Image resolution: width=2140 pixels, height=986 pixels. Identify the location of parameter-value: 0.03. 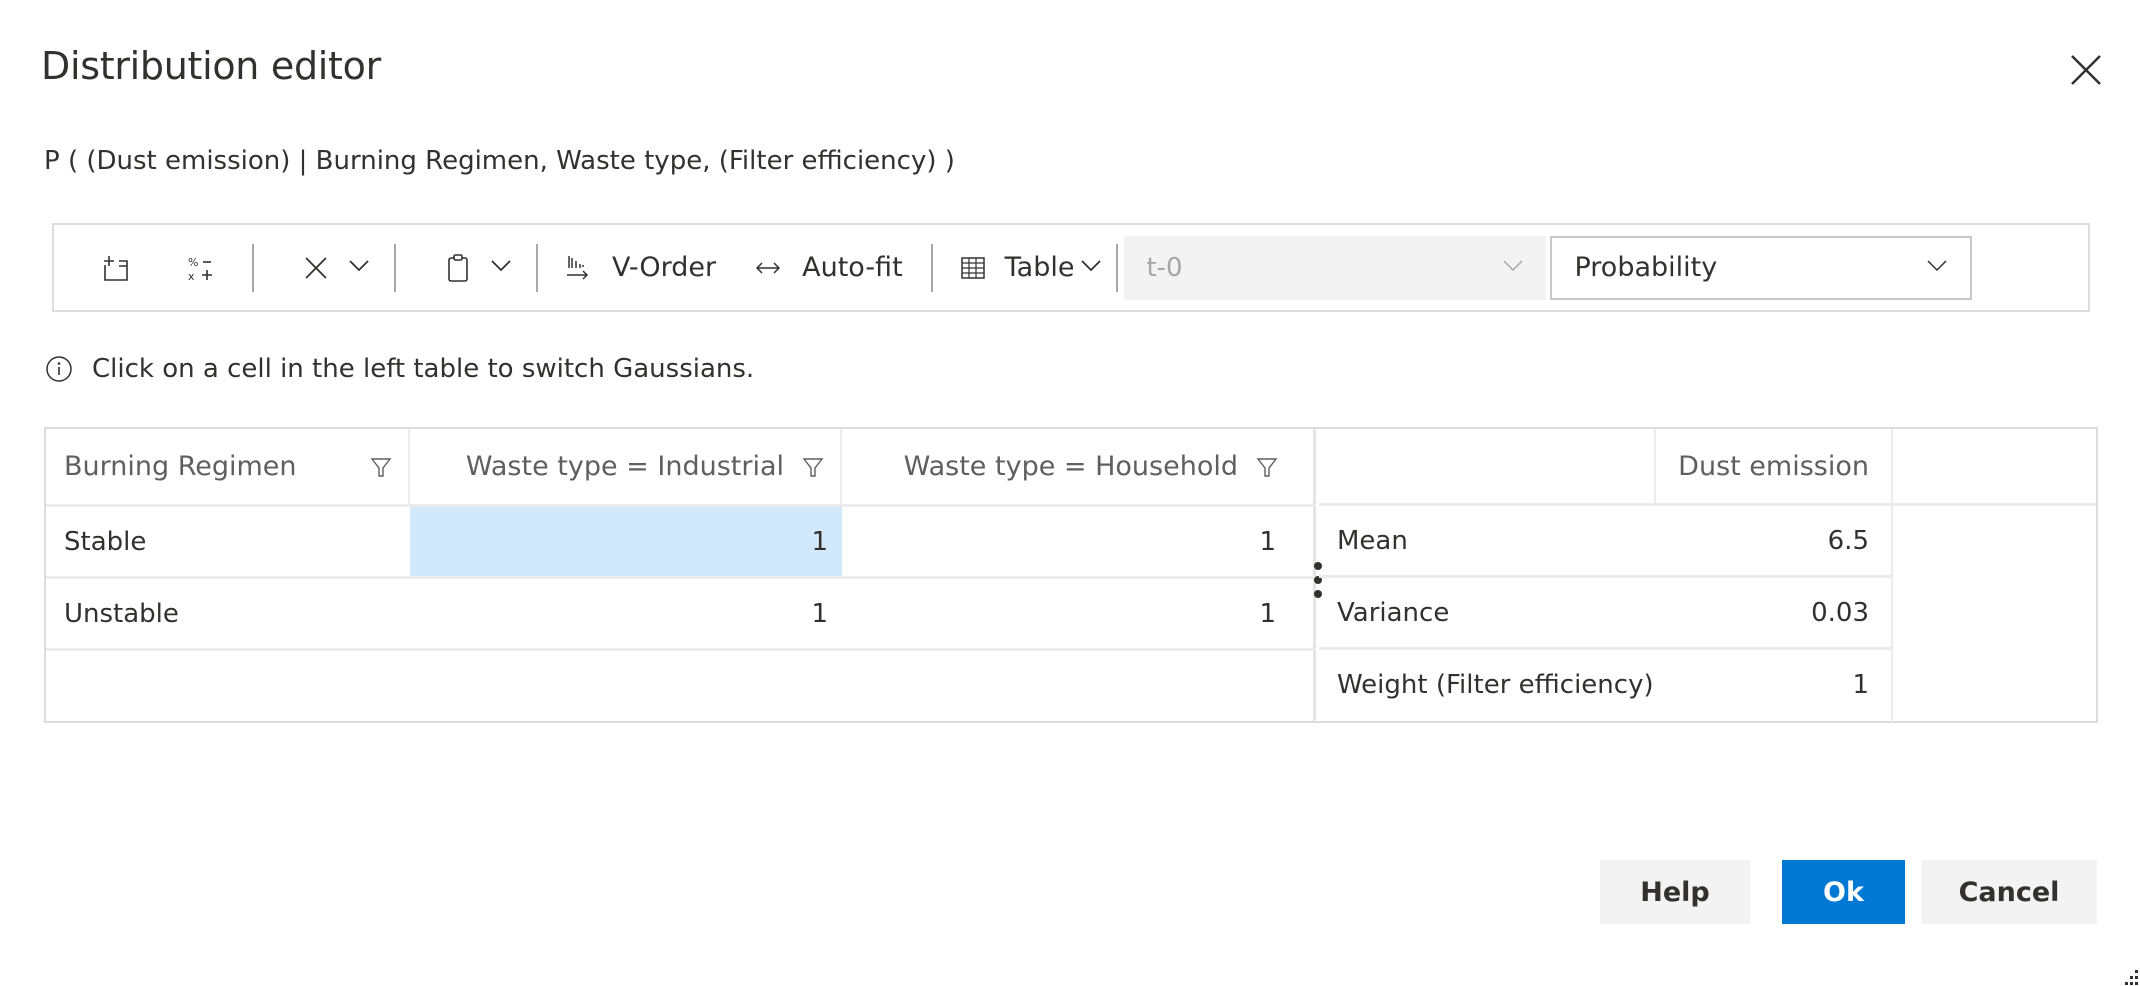
(1773, 612).